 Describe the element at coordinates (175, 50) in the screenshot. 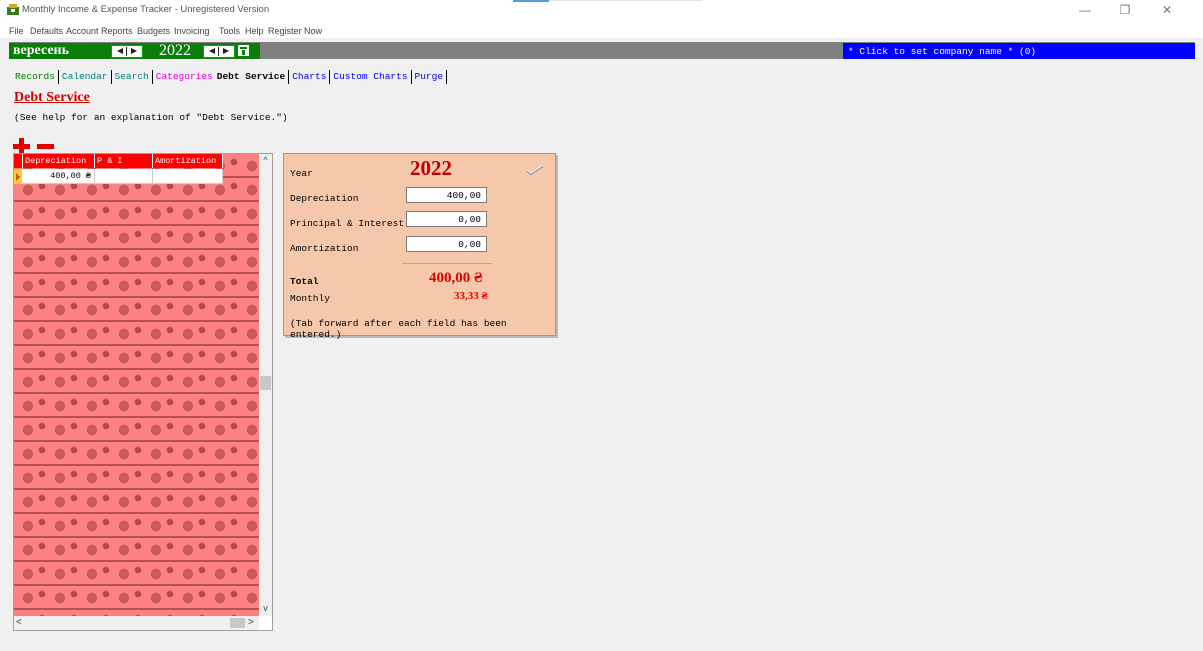

I see `year-label: 2022` at that location.